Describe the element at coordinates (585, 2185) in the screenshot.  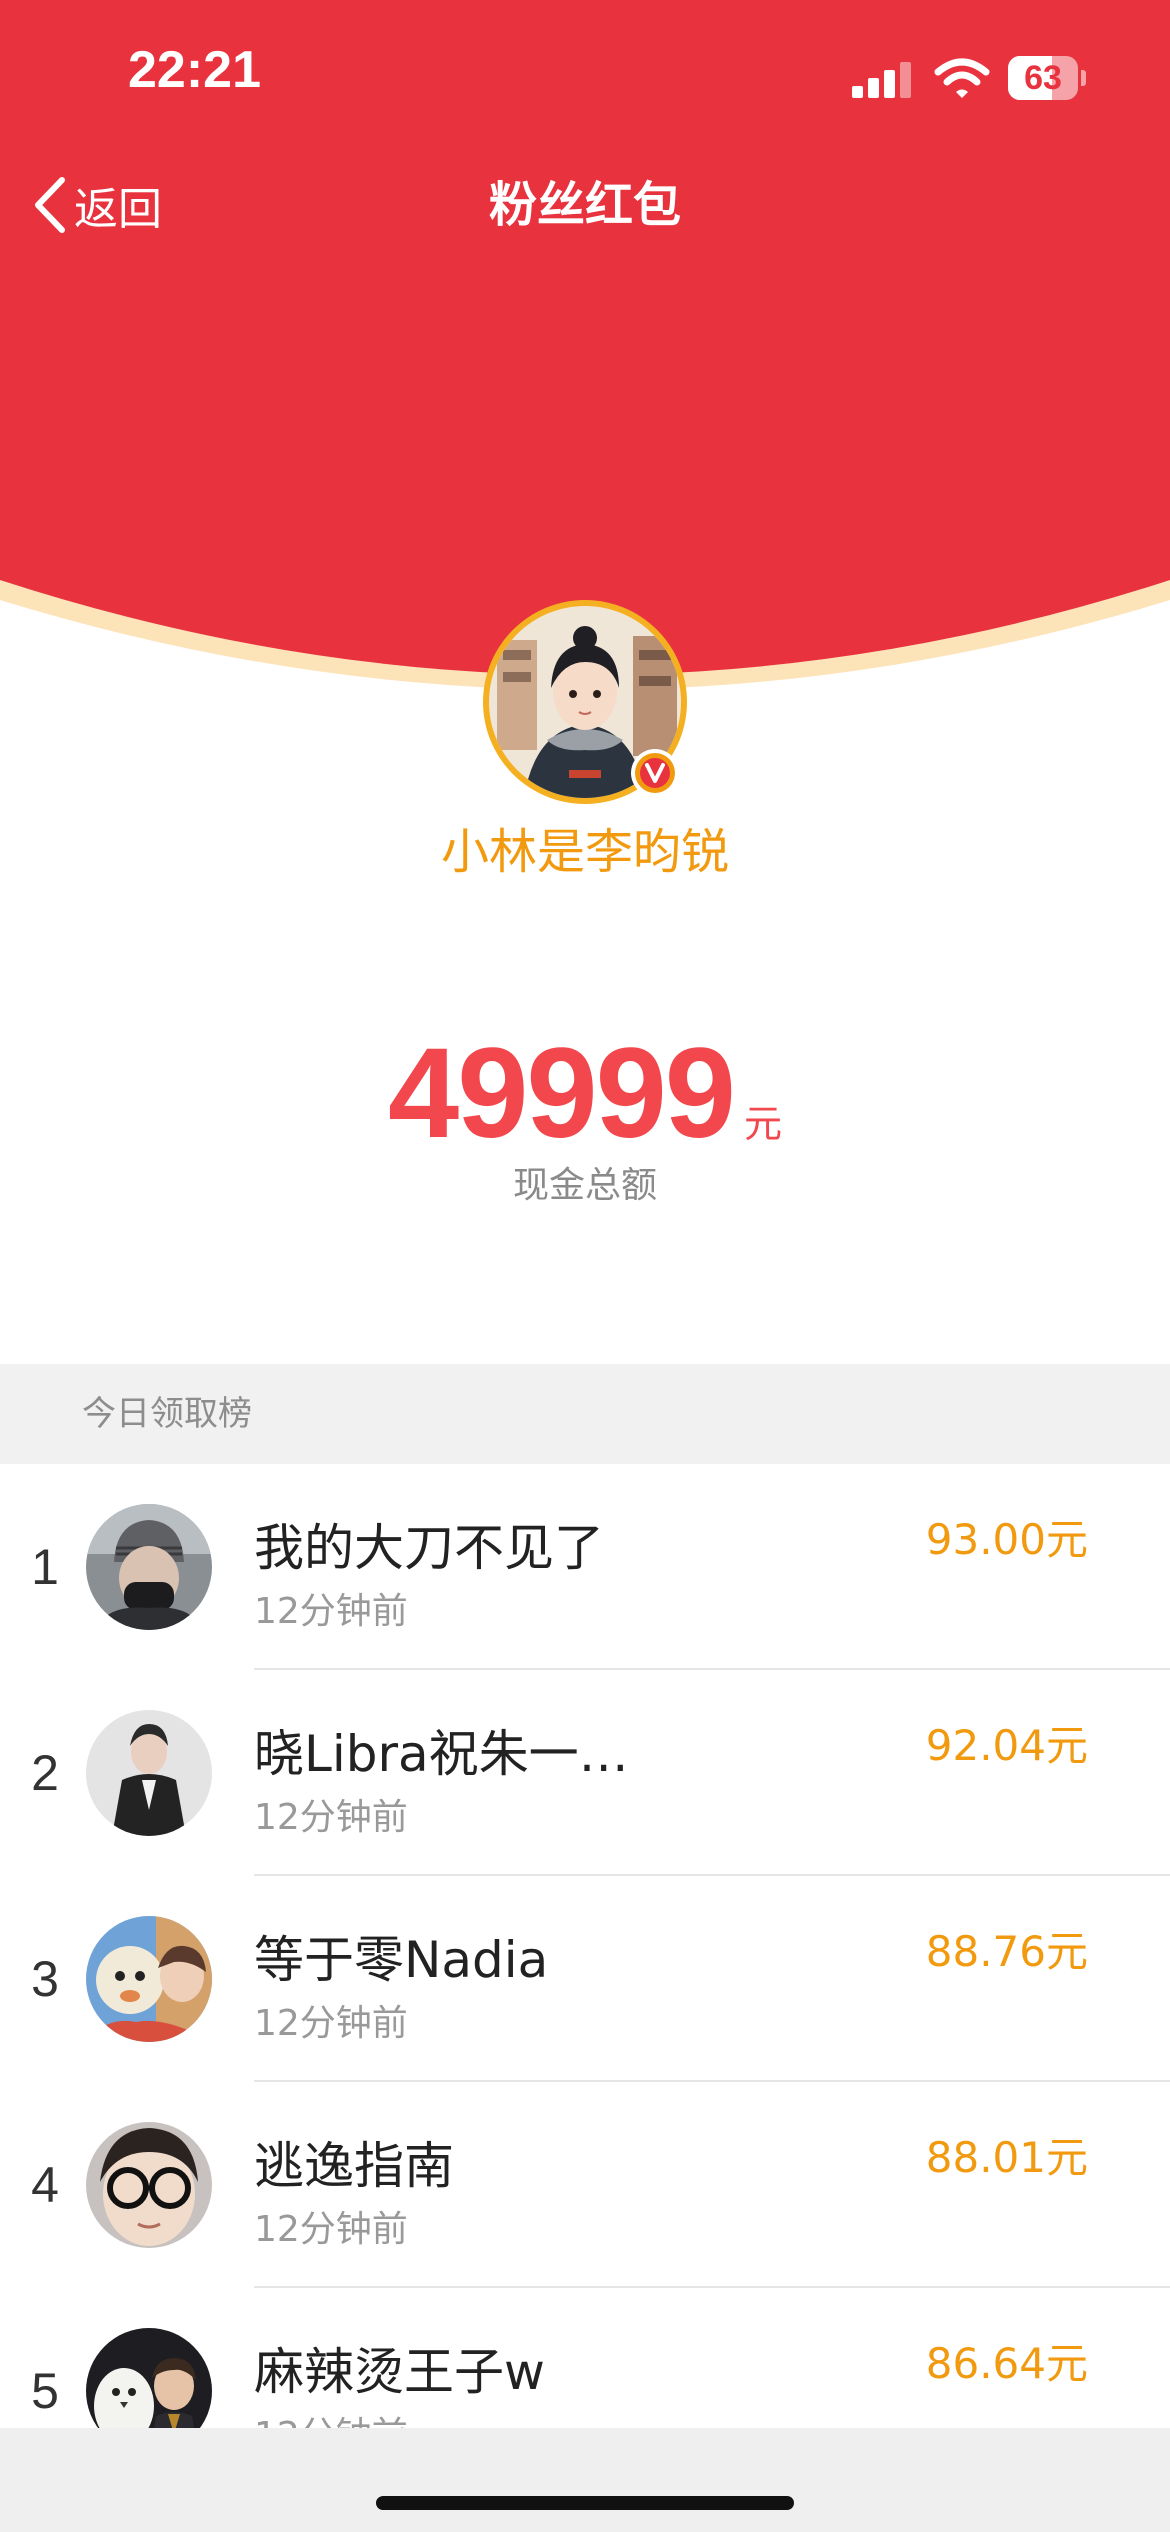
I see `list-item: 4 逃逸指南 12分钟前 88.01元` at that location.